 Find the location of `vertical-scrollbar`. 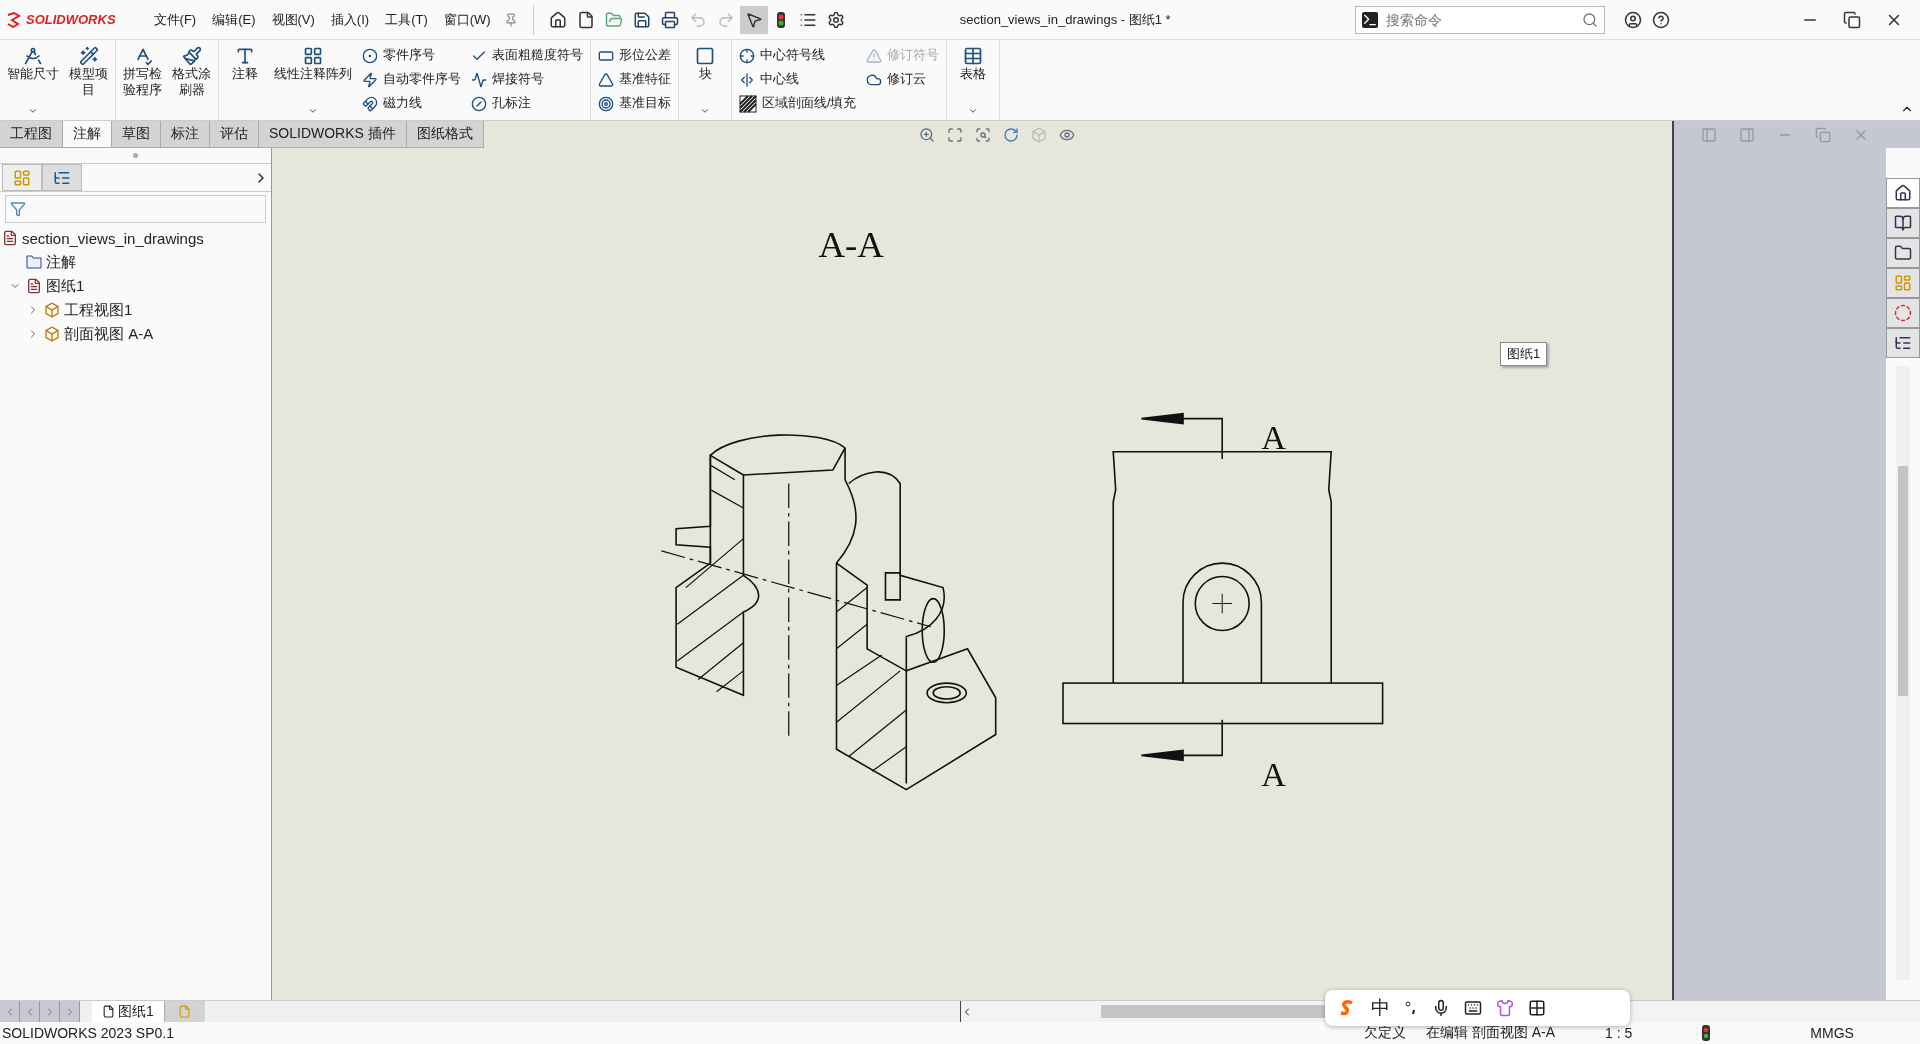

vertical-scrollbar is located at coordinates (1903, 673).